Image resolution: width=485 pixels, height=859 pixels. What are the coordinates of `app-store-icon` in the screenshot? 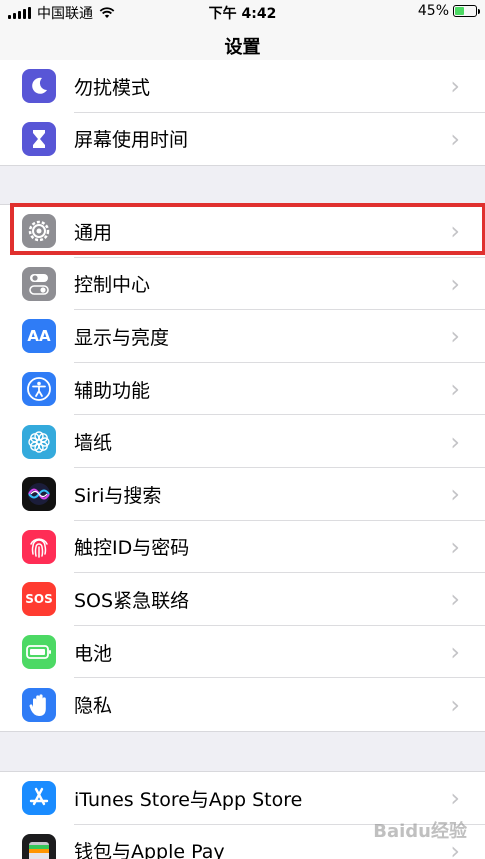 It's located at (39, 798).